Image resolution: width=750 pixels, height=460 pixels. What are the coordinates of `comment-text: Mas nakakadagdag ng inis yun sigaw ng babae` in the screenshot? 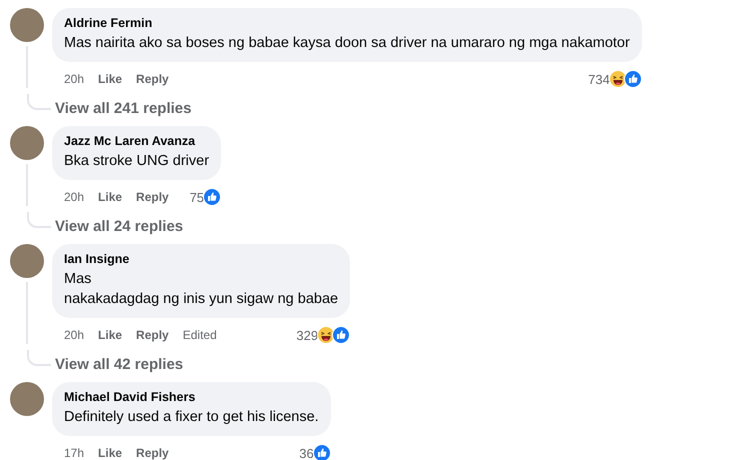 It's located at (201, 289).